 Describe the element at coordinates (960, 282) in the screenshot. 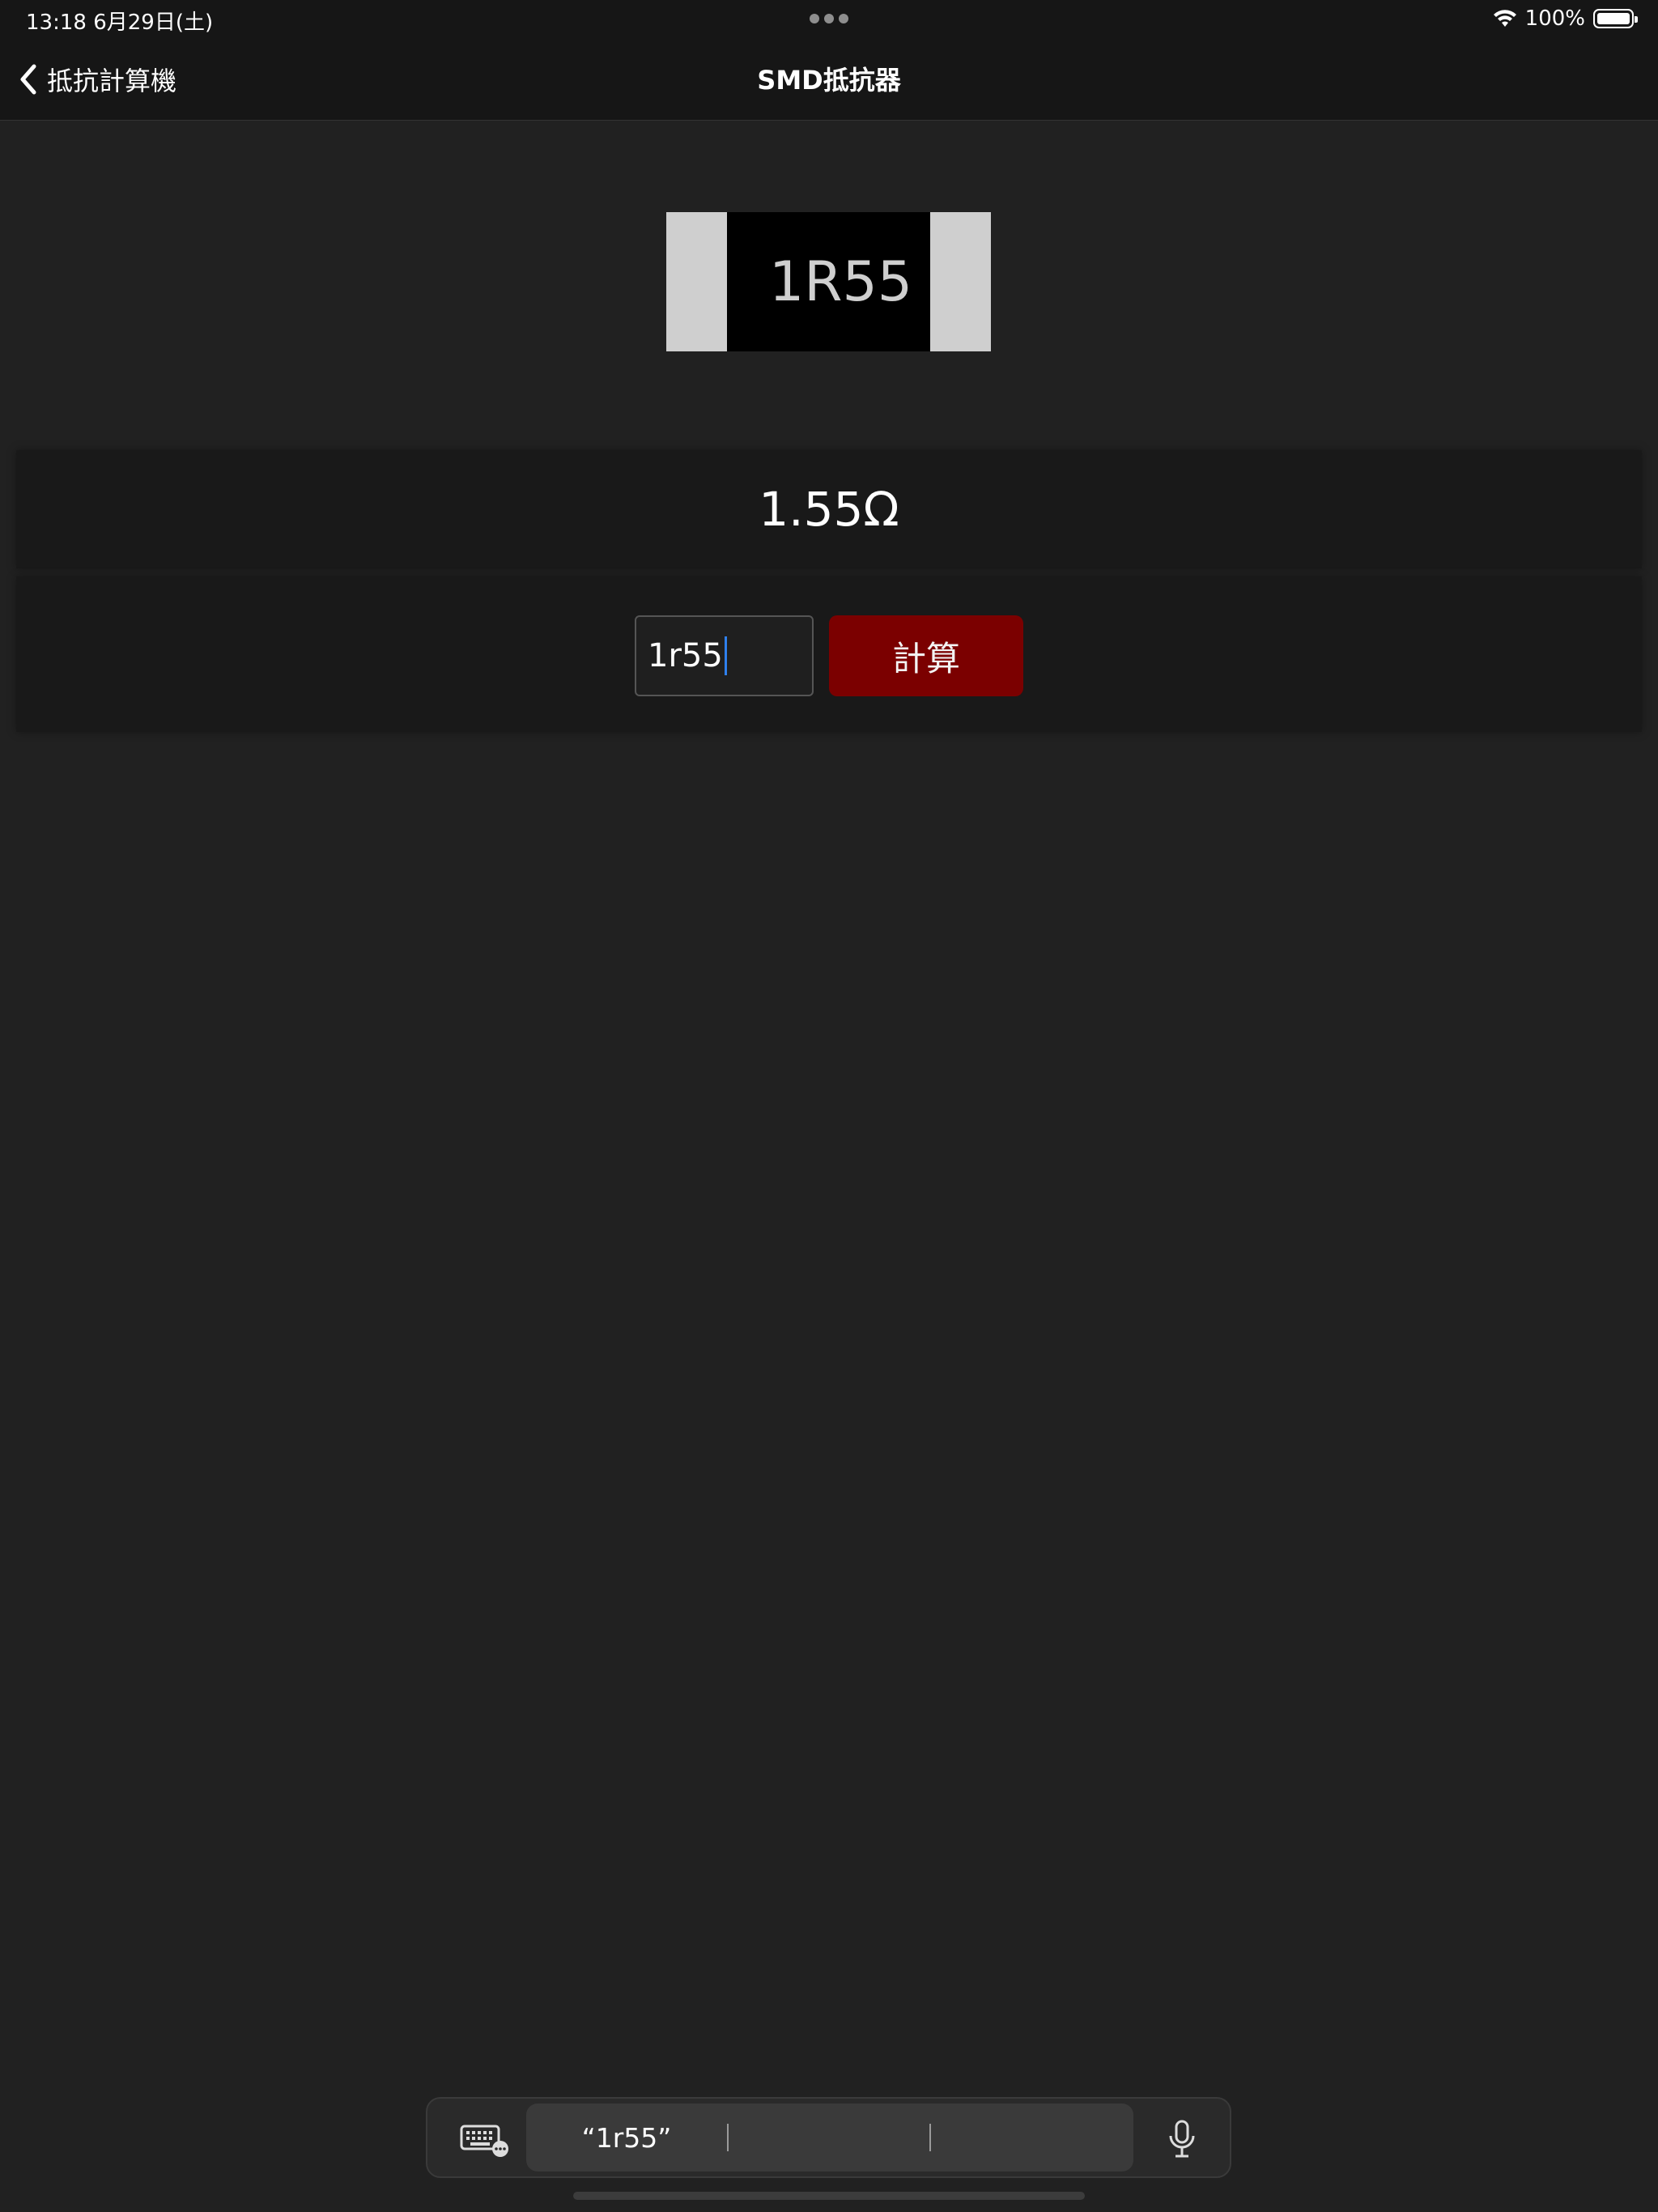

I see `resistor-right-terminal` at that location.